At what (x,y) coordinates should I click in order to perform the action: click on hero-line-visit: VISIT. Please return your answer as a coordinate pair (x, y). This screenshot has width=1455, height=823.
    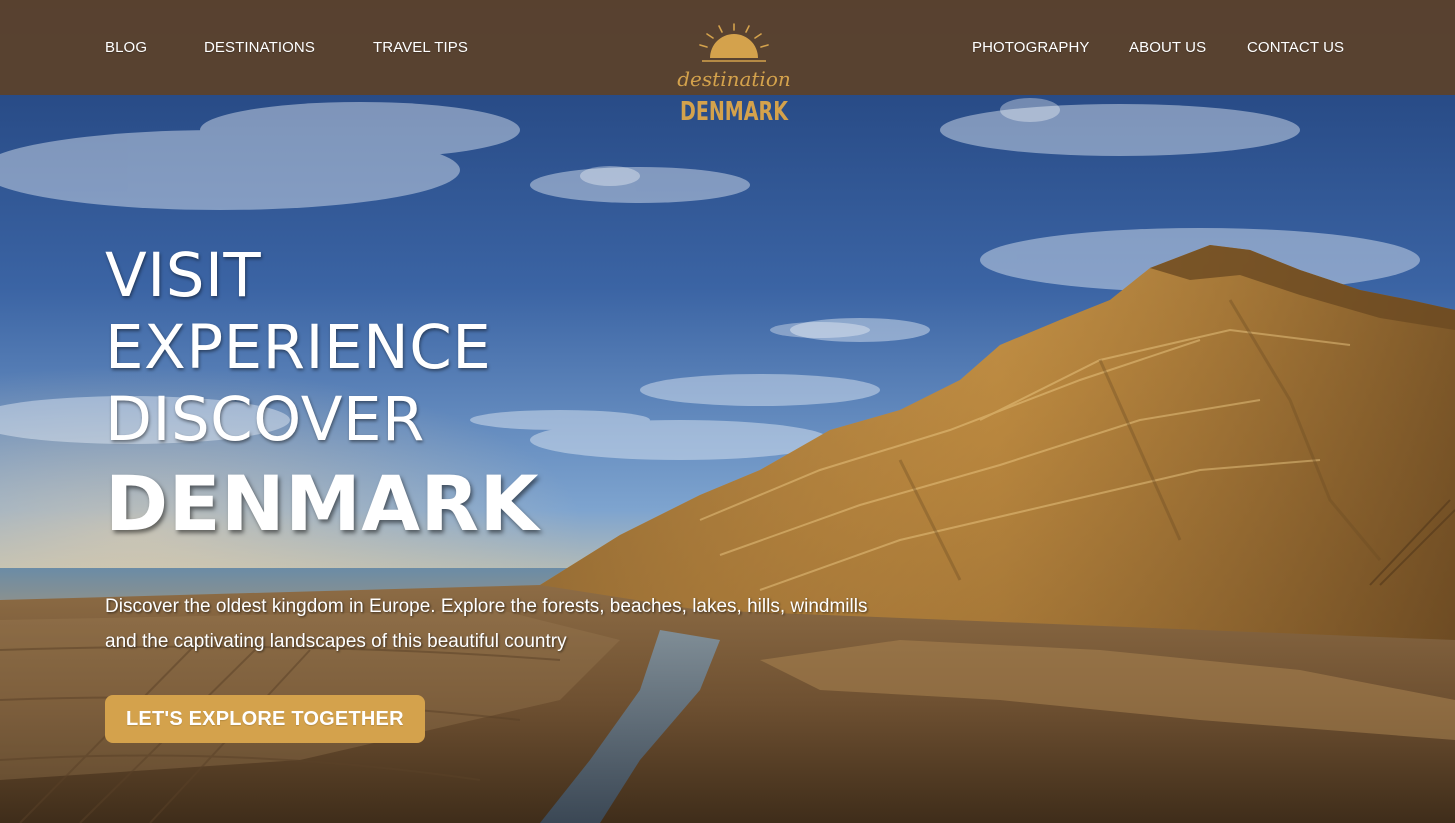
    Looking at the image, I should click on (183, 275).